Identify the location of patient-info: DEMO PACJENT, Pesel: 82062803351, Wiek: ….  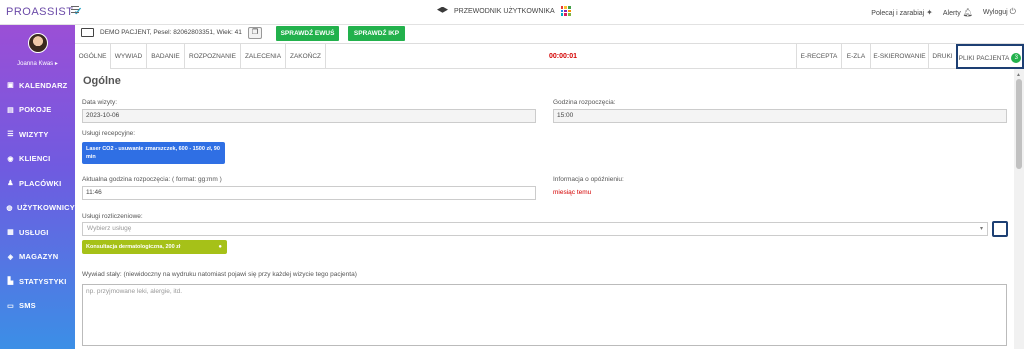
(171, 32).